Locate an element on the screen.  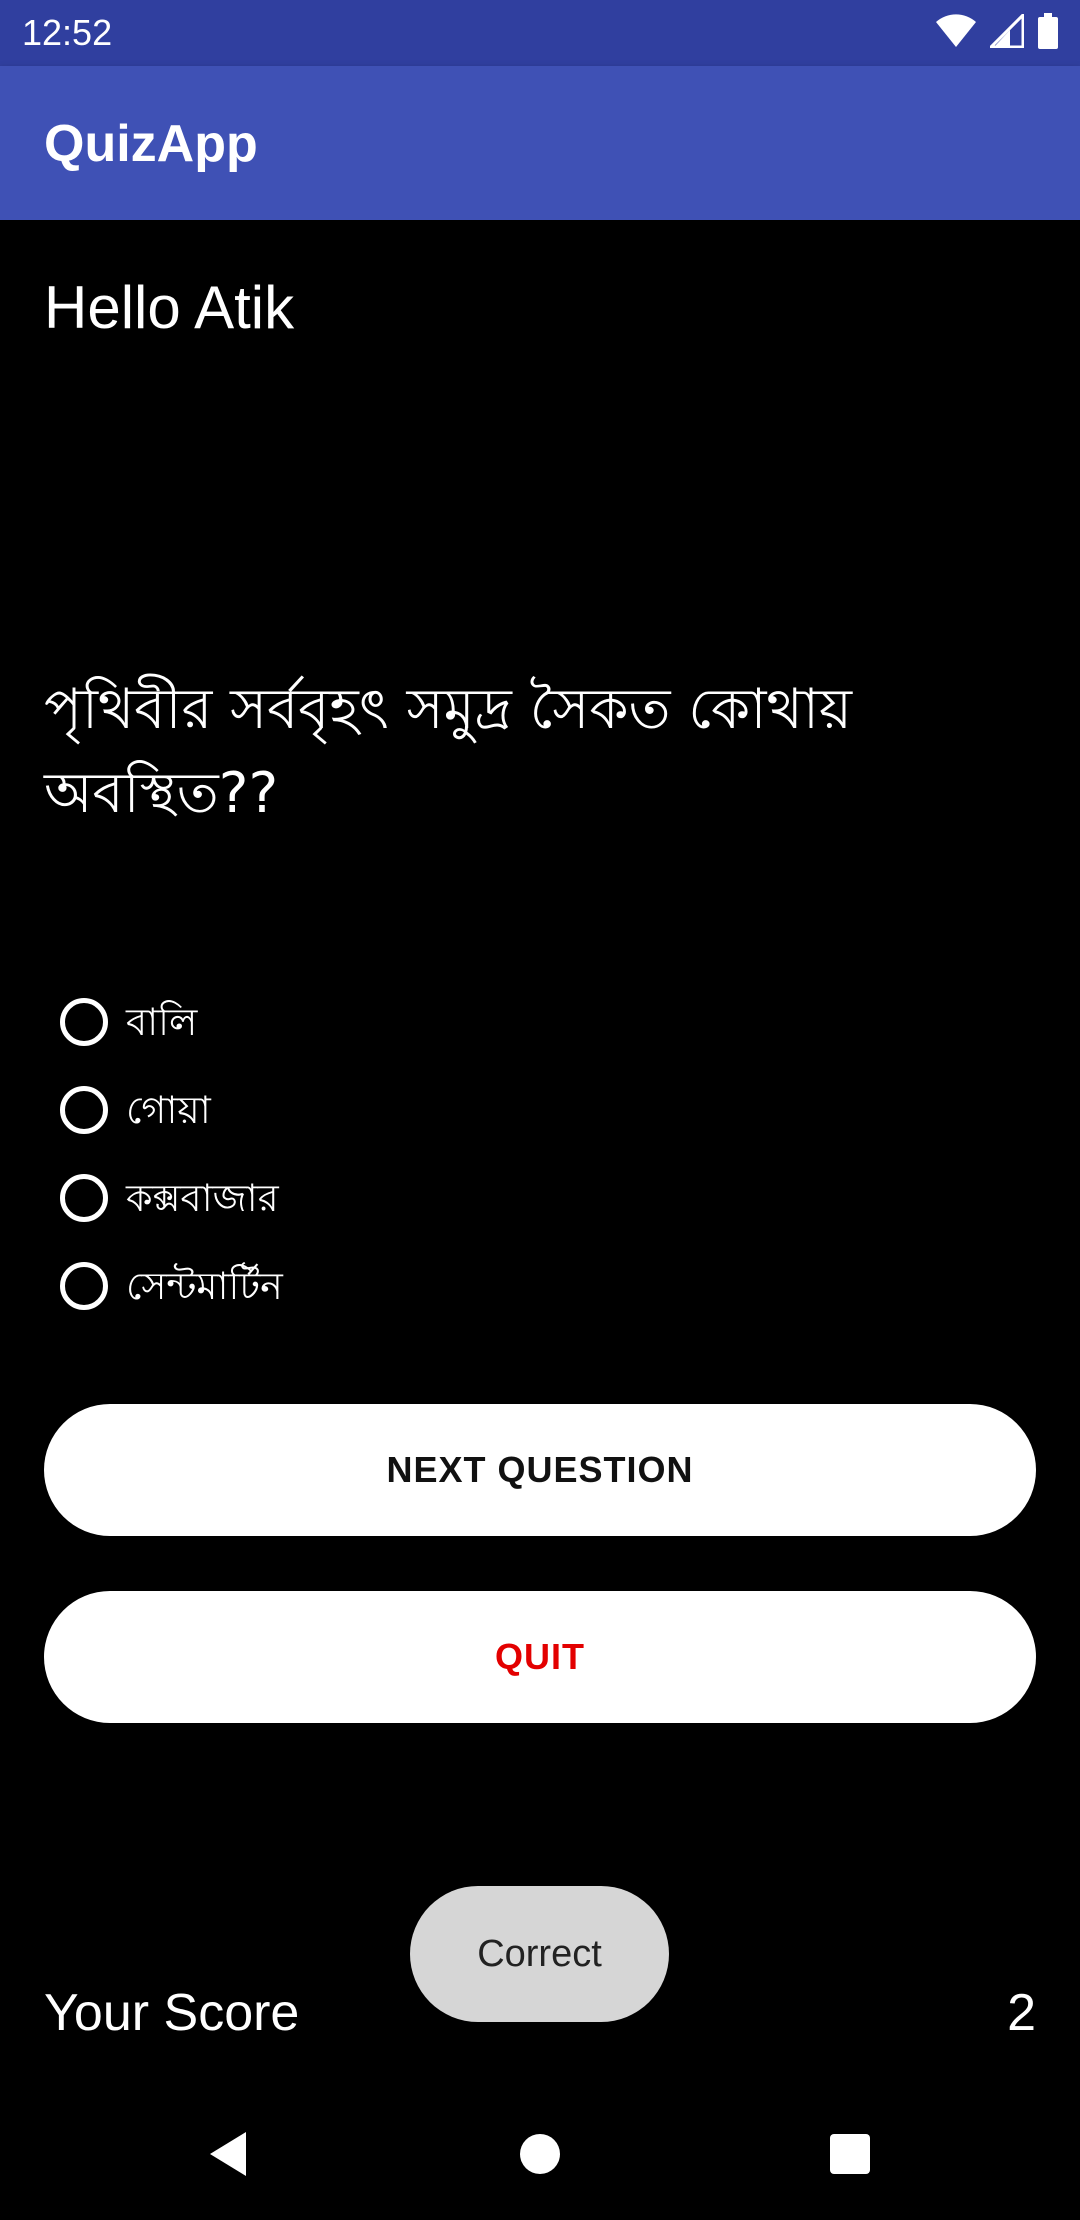
answer-option: কক্সবাজার is located at coordinates (506, 1198).